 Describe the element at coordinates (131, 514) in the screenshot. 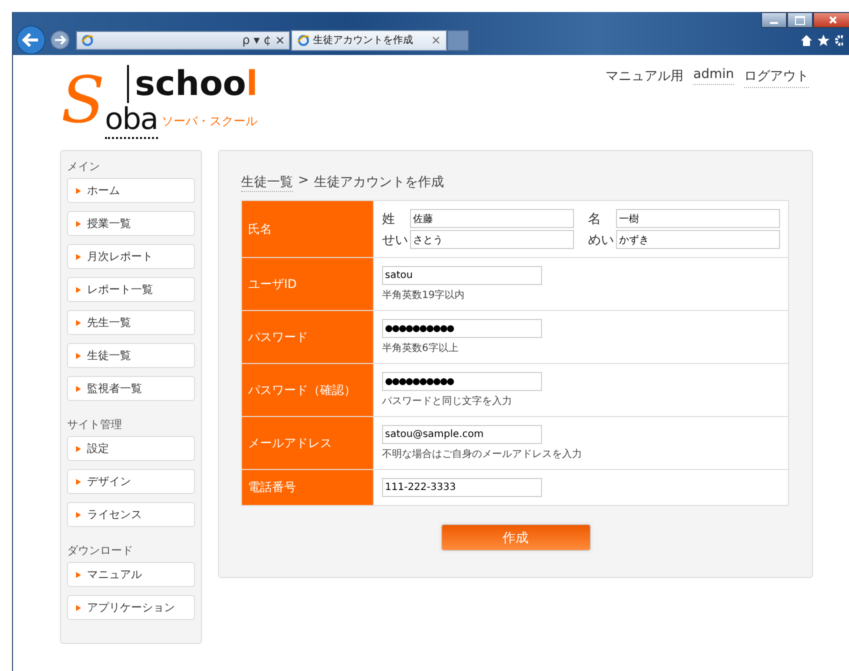

I see `sidebar-item: ライセンス` at that location.